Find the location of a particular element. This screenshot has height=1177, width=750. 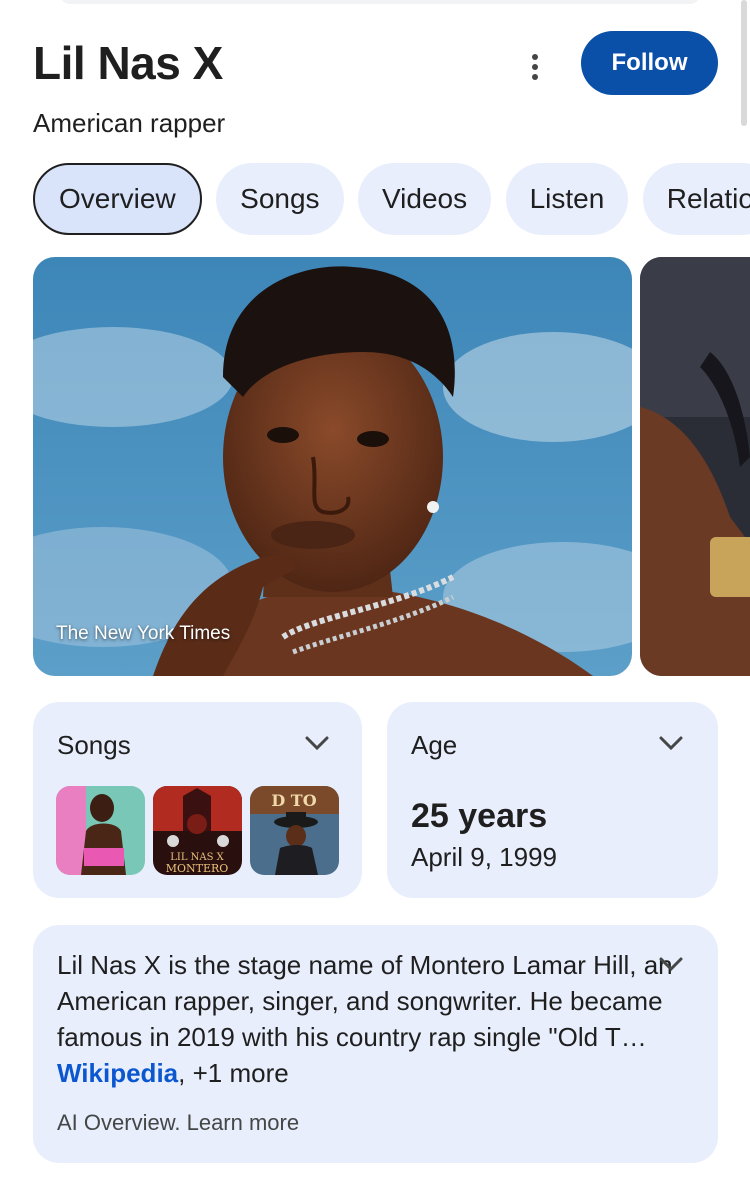

ai-overview-footer: AI Overview. Learn more is located at coordinates (178, 1123).